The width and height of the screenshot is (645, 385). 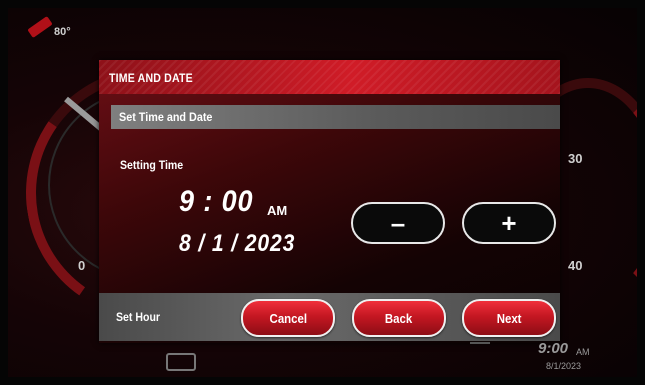 I want to click on back-button: Back, so click(x=399, y=318).